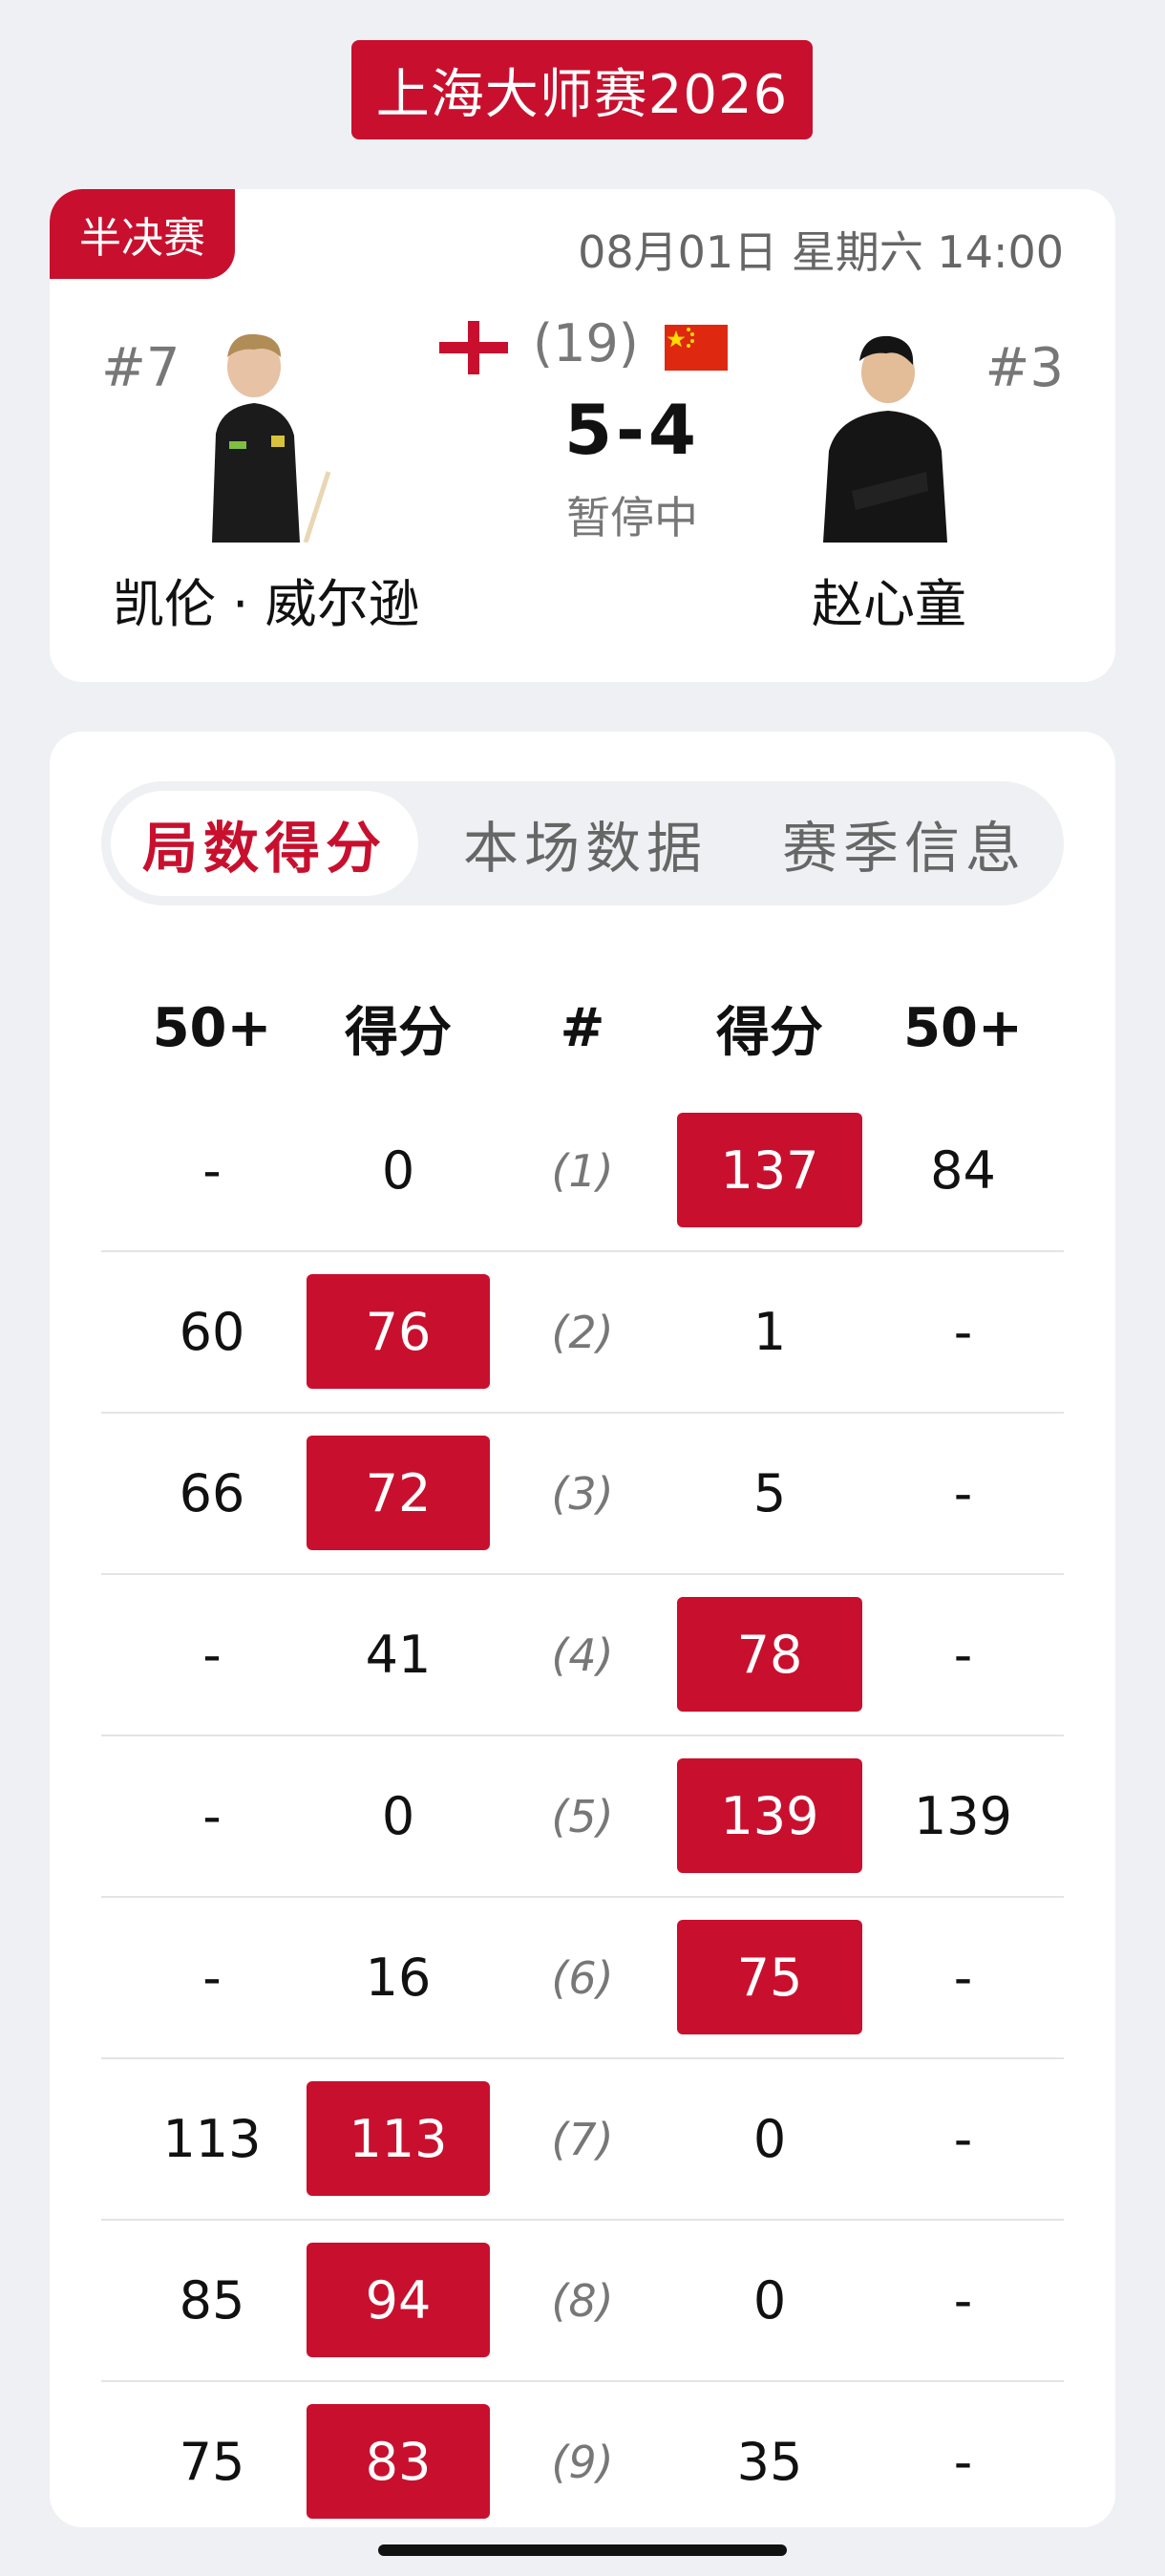 The height and width of the screenshot is (2576, 1165). I want to click on table-row: 60 76 (2) 1 -, so click(582, 1333).